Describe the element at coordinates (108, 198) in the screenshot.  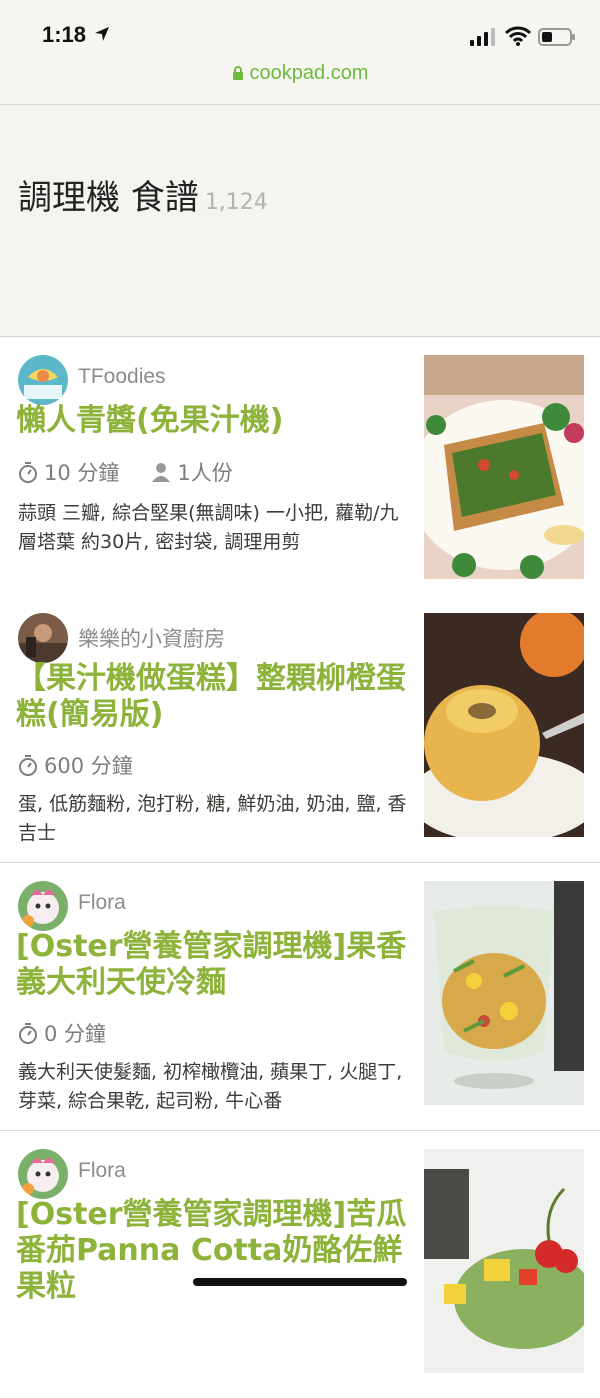
I see `page-title-text: 調理機 食譜` at that location.